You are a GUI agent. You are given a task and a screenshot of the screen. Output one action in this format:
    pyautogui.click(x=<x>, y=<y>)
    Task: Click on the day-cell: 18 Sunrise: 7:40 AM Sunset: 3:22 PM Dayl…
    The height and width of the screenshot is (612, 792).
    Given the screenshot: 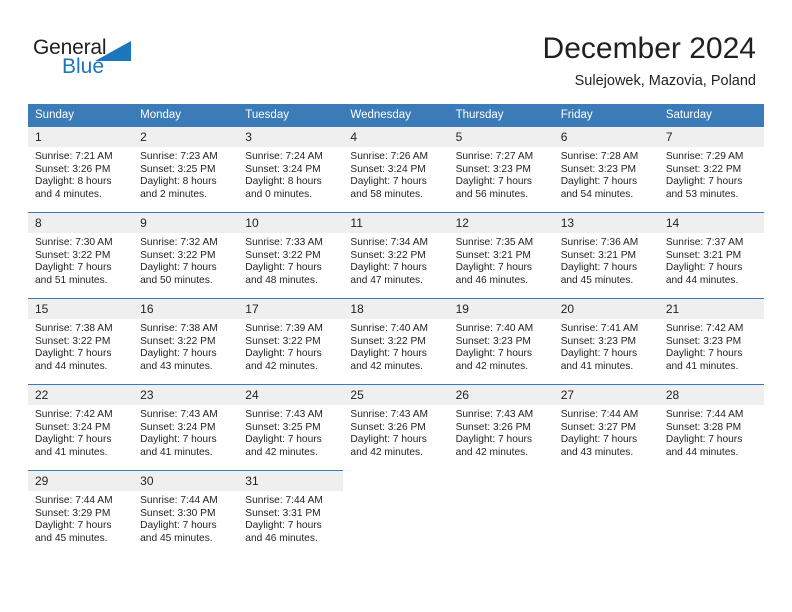 What is the action you would take?
    pyautogui.click(x=396, y=341)
    